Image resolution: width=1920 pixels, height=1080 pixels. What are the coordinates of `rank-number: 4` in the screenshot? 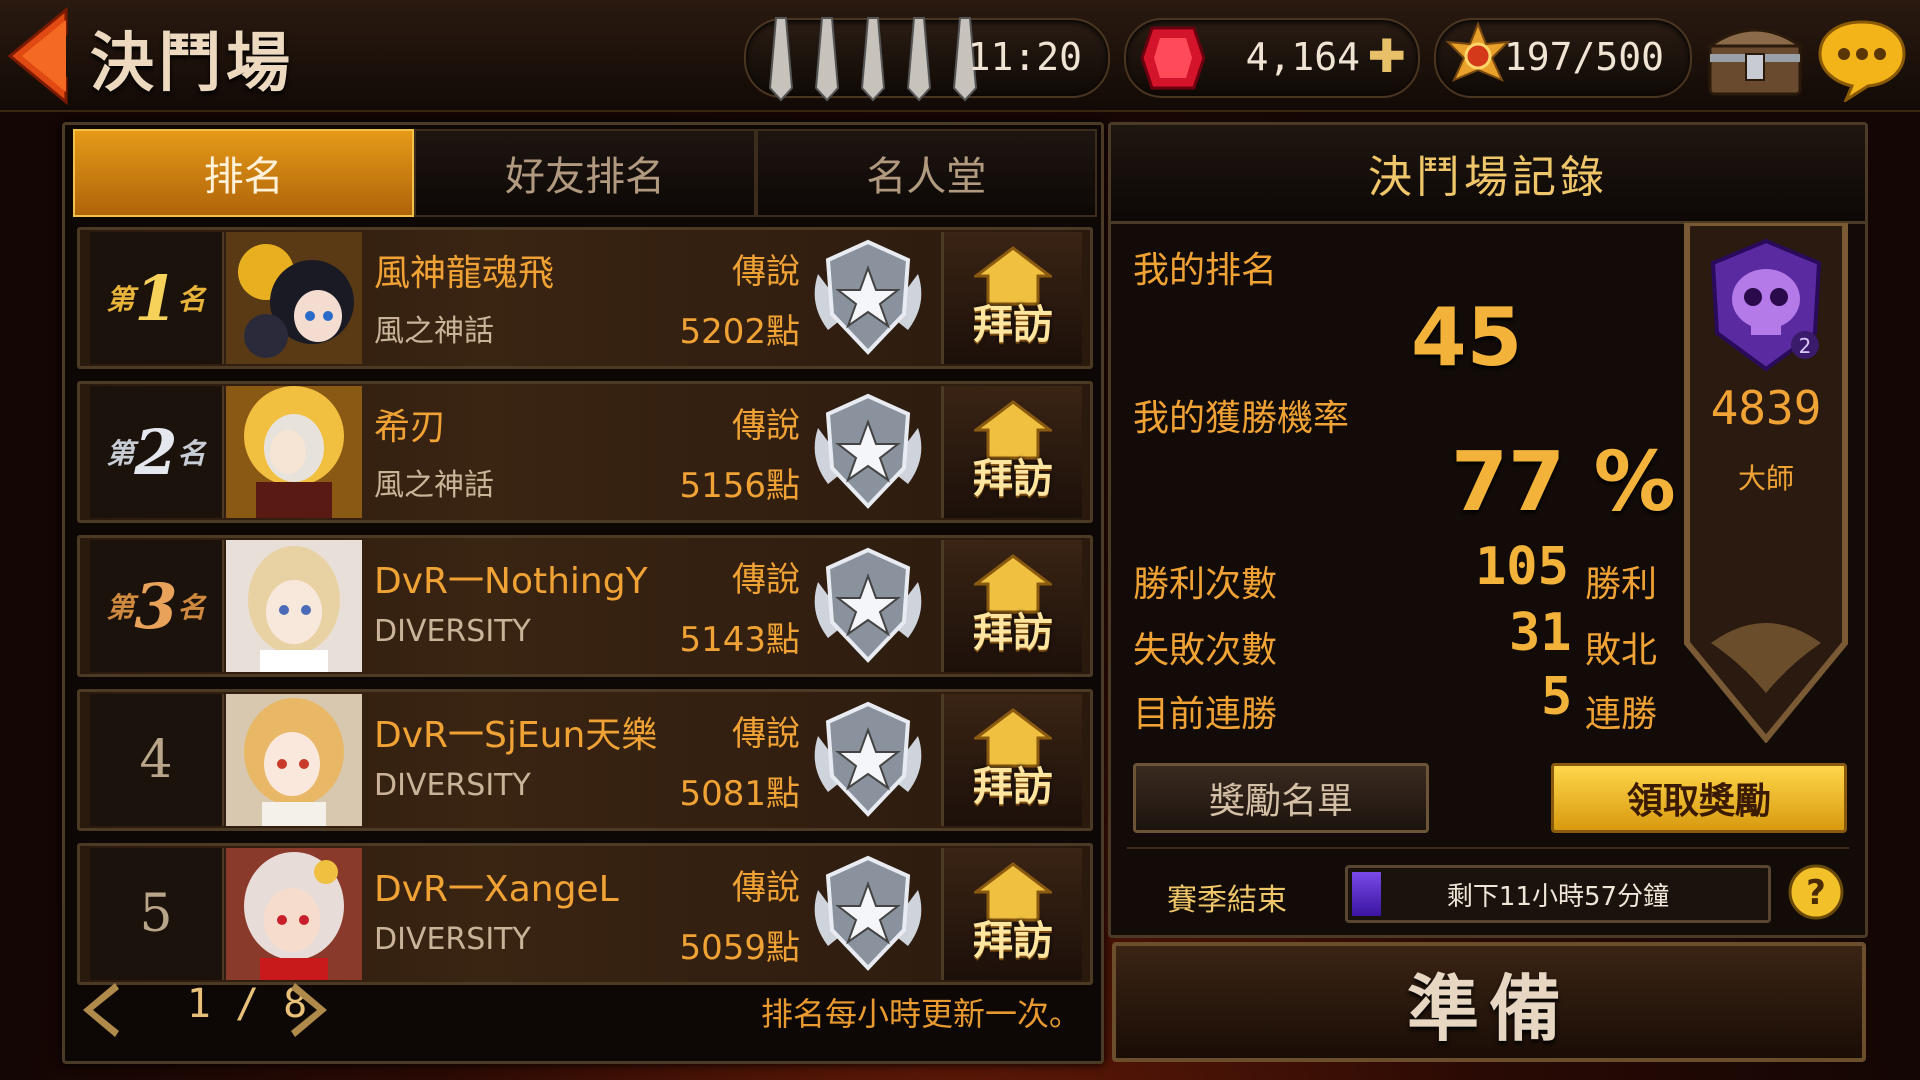 It's located at (156, 760).